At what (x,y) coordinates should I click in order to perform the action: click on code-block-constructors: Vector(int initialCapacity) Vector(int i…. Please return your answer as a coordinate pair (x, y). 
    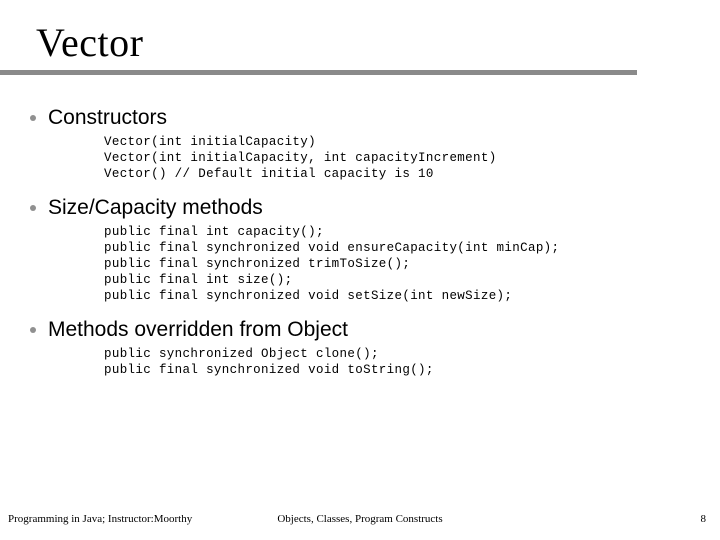
    Looking at the image, I should click on (360, 158).